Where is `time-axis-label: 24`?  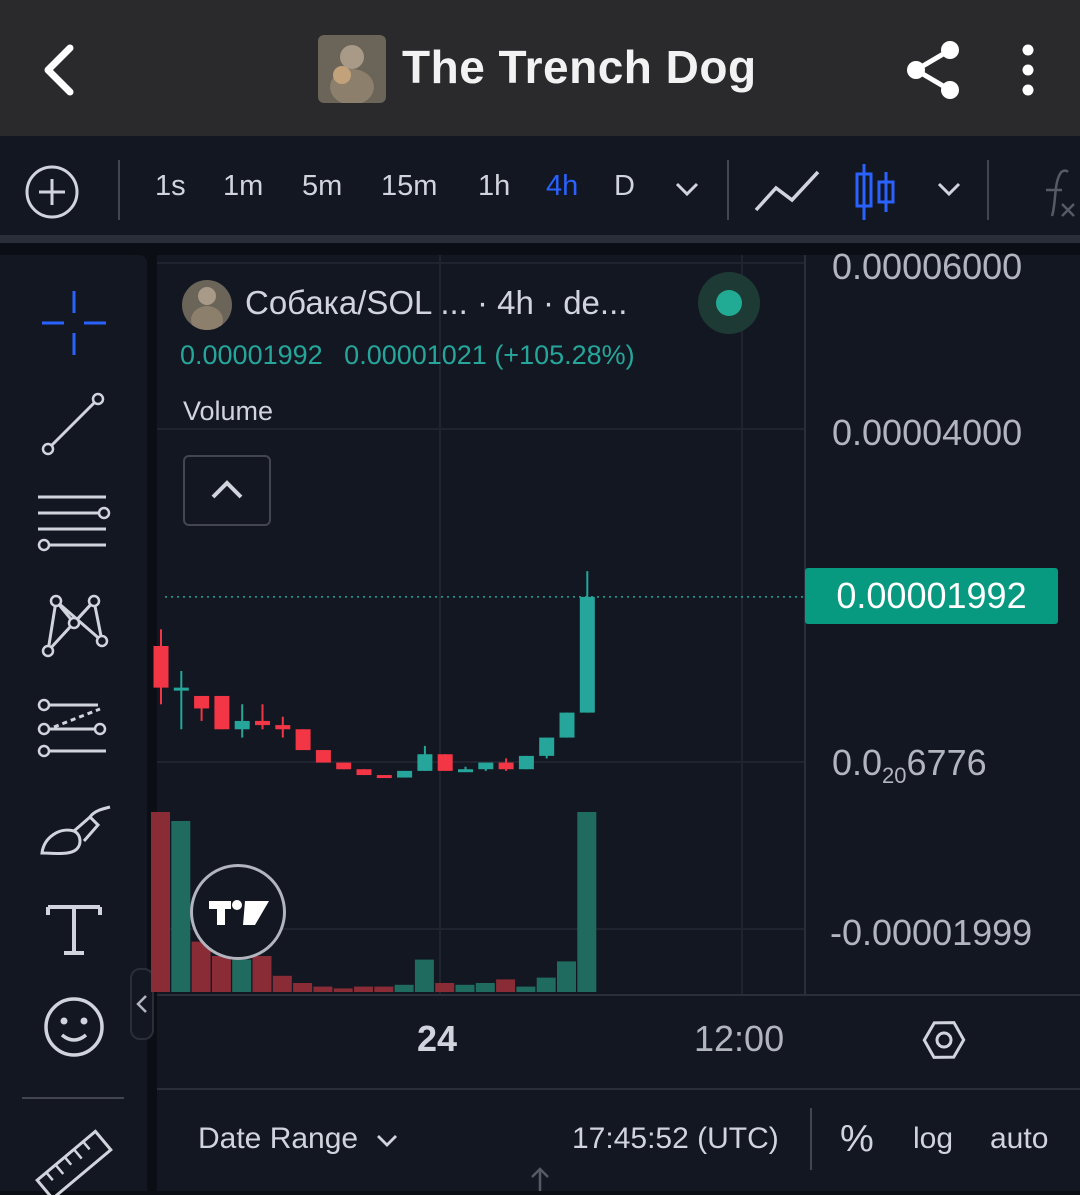
time-axis-label: 24 is located at coordinates (437, 1038).